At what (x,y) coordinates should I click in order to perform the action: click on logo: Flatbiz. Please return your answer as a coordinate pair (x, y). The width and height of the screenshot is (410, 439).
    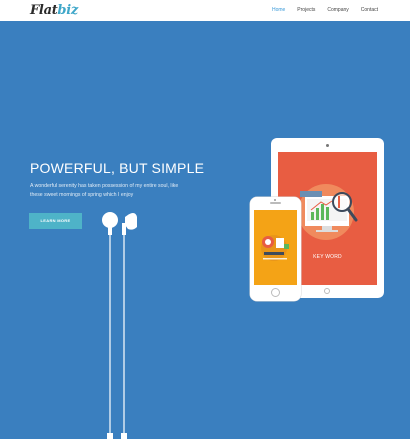
    Looking at the image, I should click on (54, 10).